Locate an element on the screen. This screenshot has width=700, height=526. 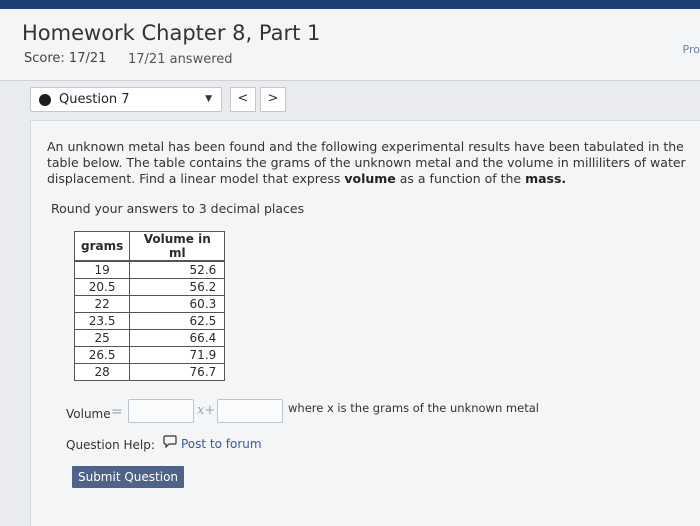
table-row: 28 76.7 is located at coordinates (149, 372).